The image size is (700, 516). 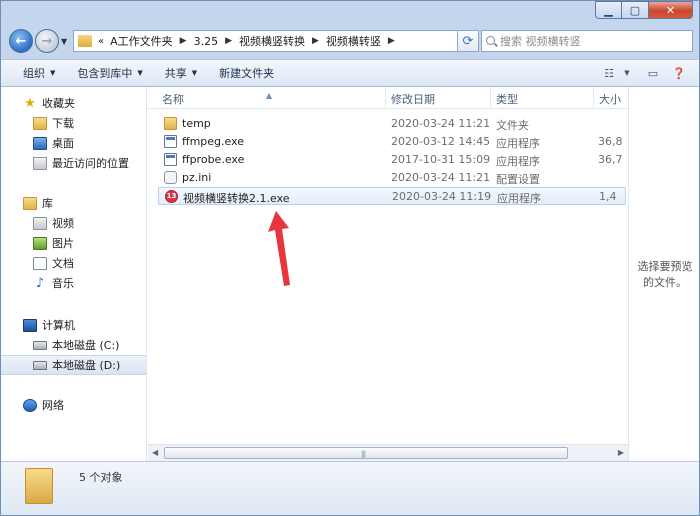 I want to click on computer-icon, so click(x=30, y=325).